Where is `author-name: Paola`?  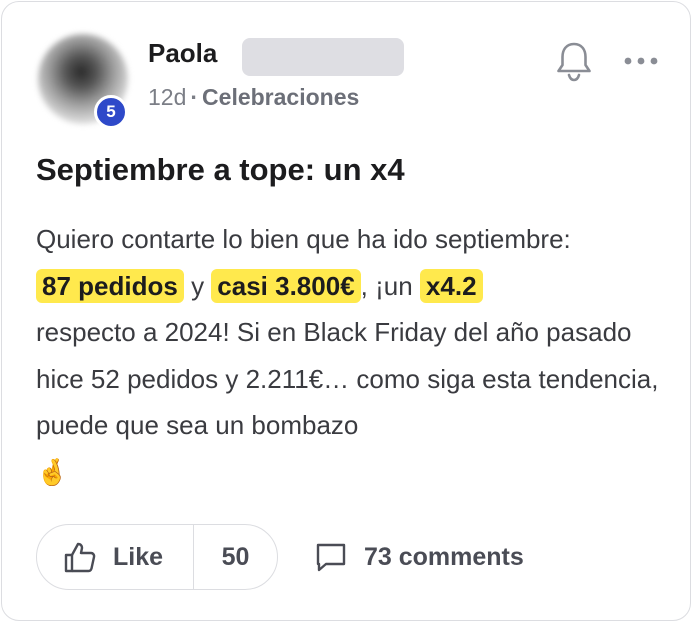 author-name: Paola is located at coordinates (182, 53).